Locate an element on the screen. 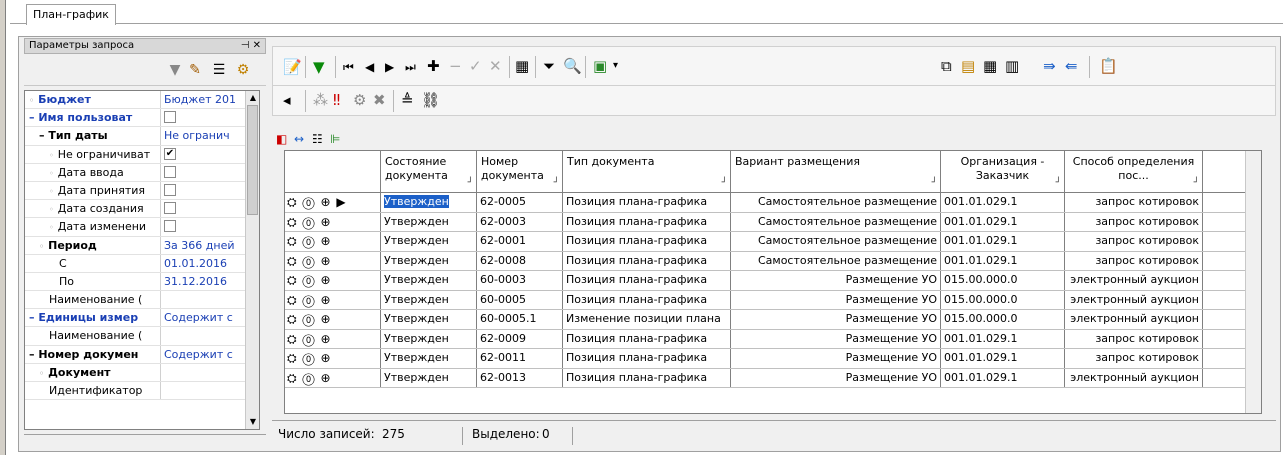 The image size is (1283, 455). cell-number: 60-0003 is located at coordinates (520, 280).